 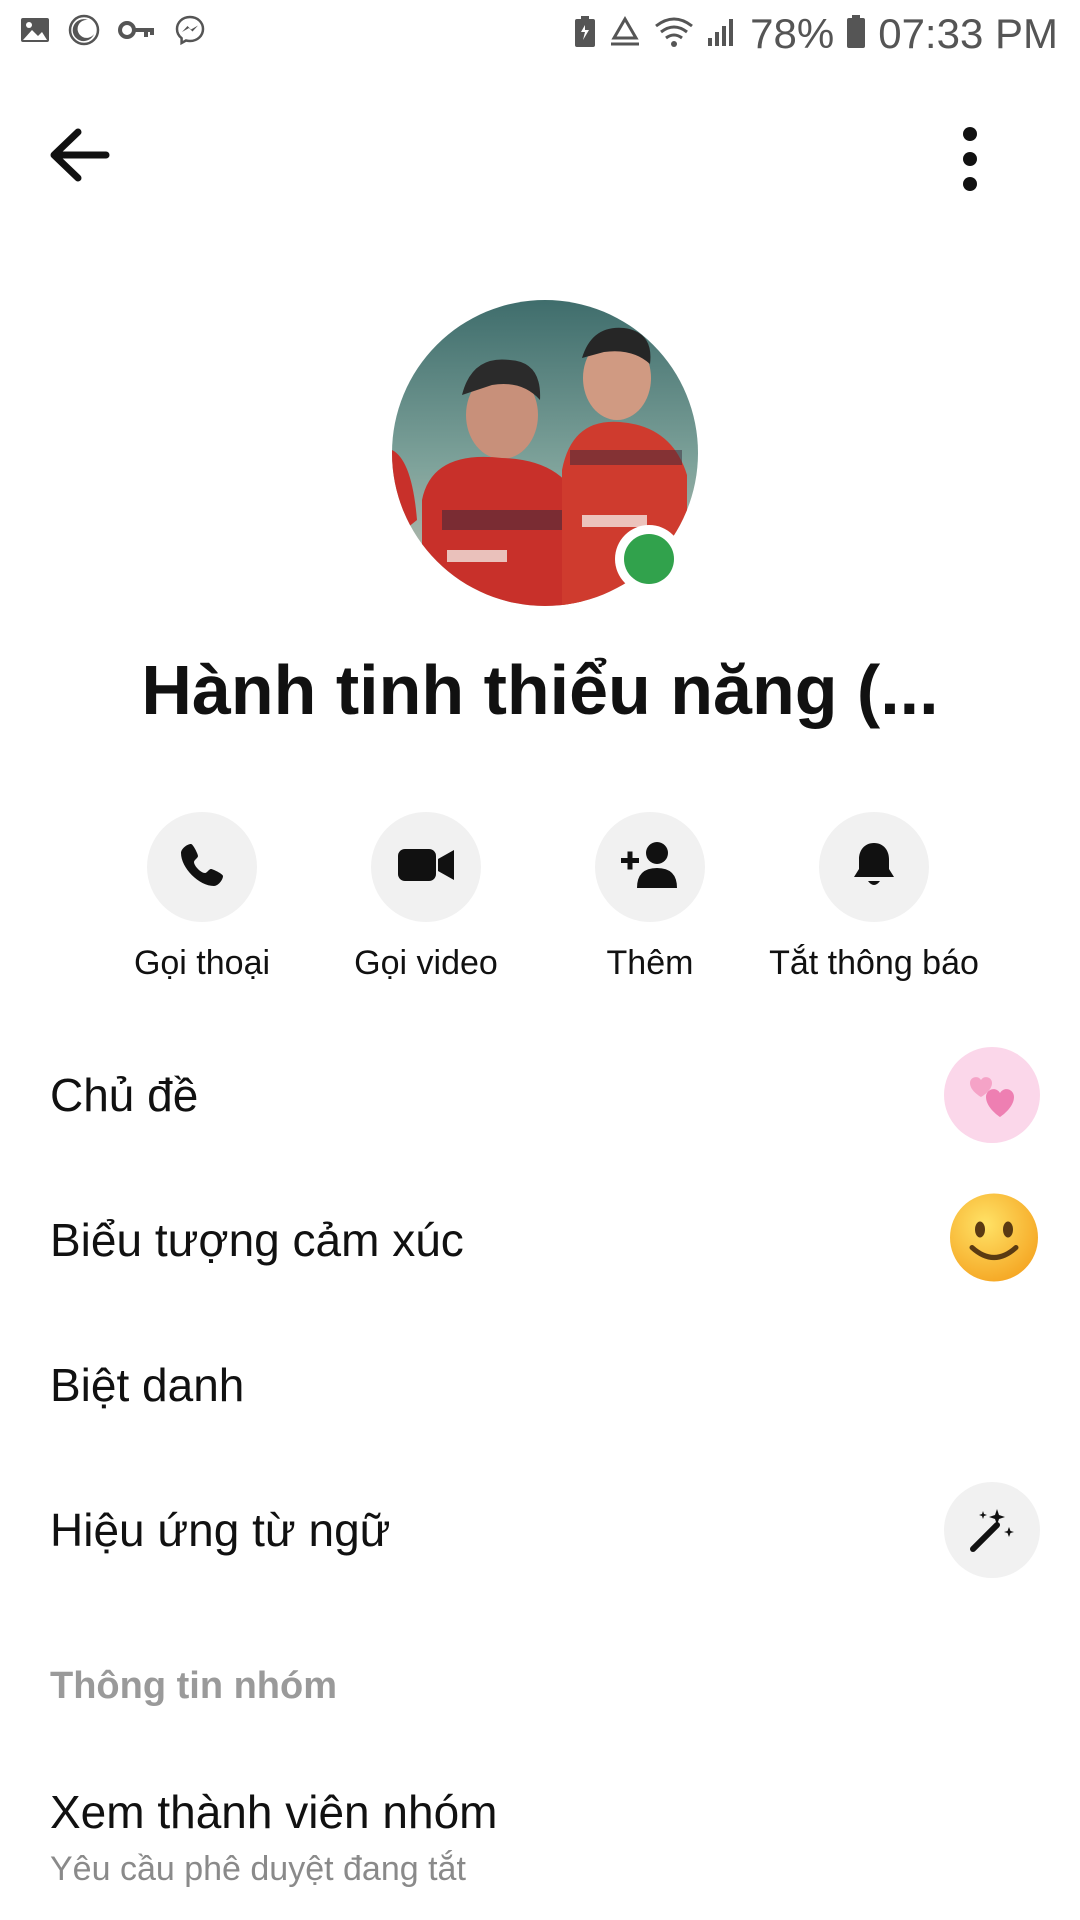 I want to click on battery-percent: 78%, so click(x=792, y=33).